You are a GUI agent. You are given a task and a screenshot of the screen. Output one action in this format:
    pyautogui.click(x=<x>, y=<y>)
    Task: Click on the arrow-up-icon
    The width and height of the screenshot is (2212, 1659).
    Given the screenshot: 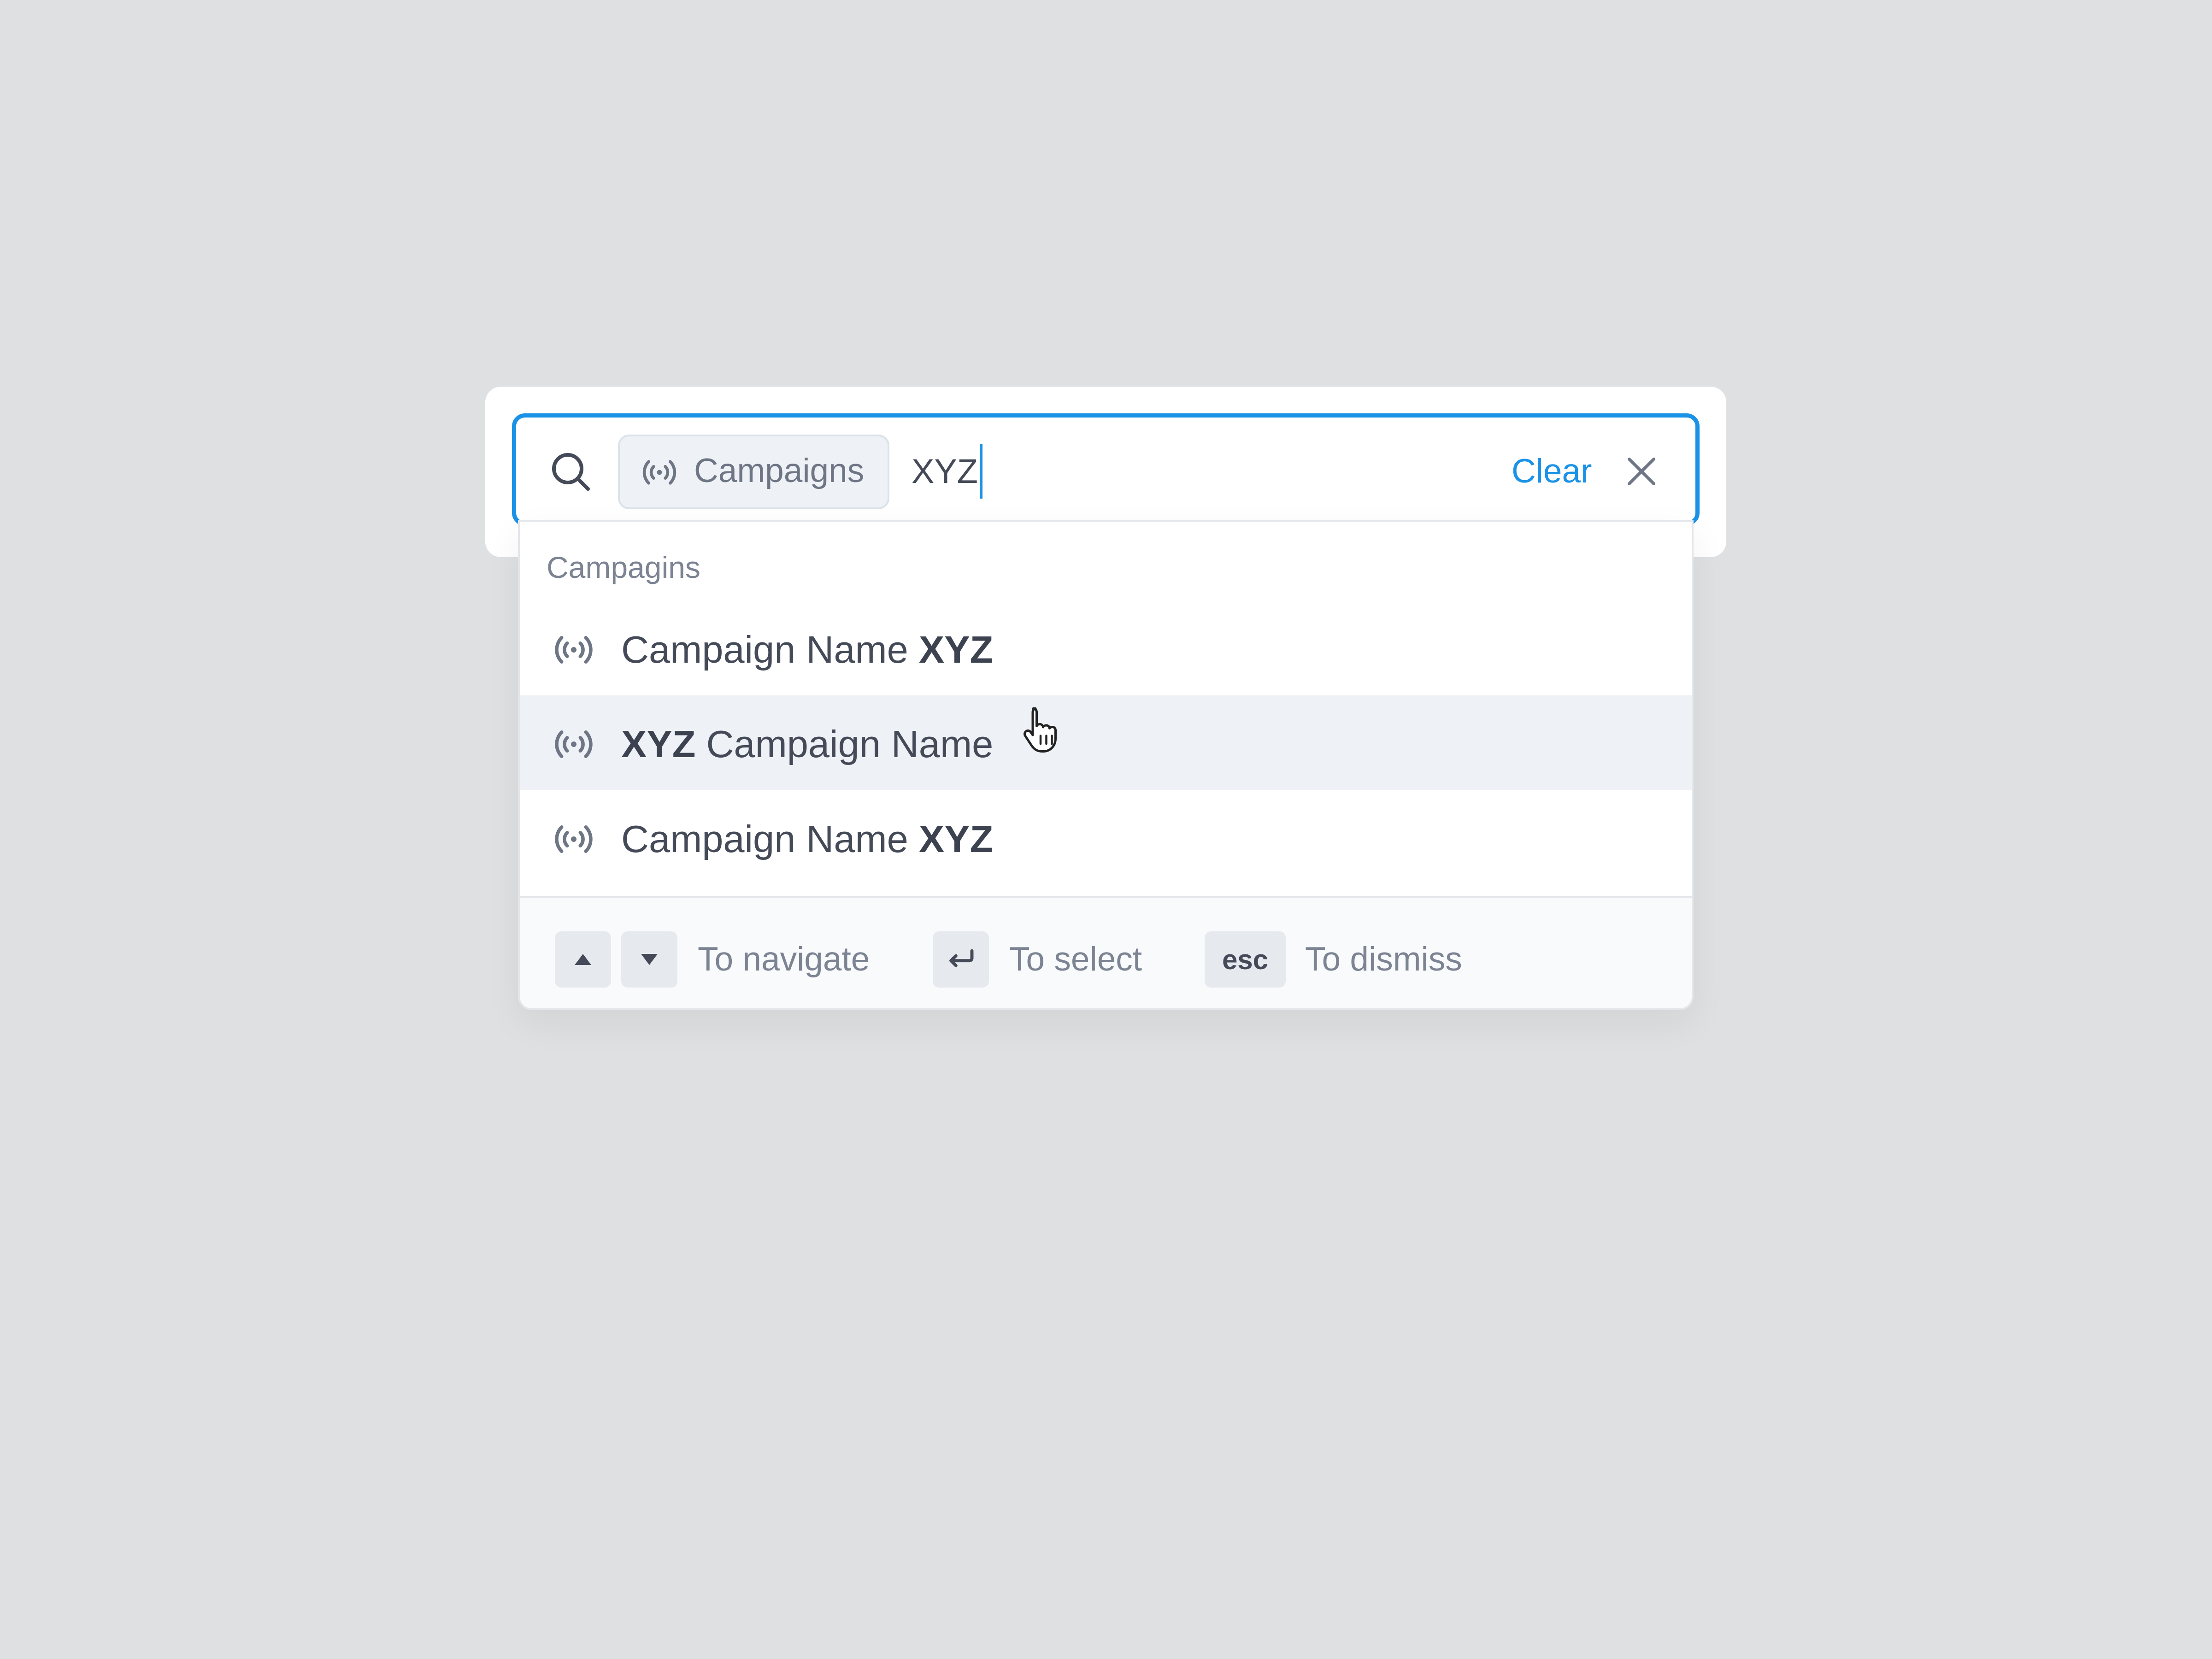 What is the action you would take?
    pyautogui.click(x=583, y=959)
    